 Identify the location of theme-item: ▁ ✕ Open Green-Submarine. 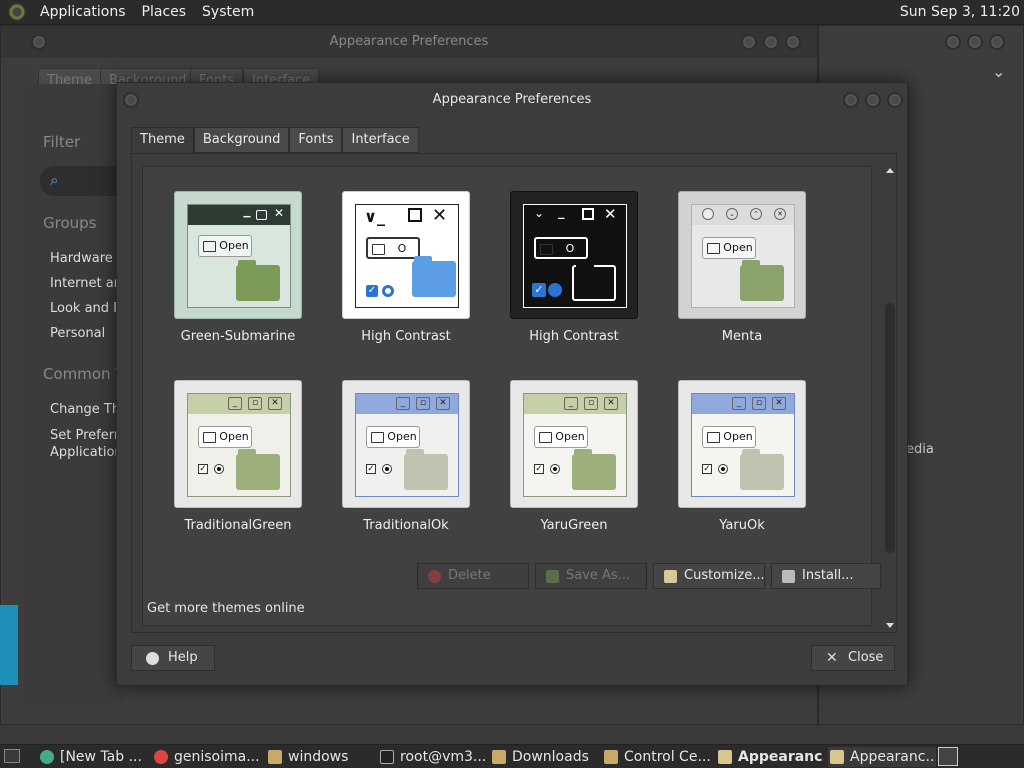
(238, 267).